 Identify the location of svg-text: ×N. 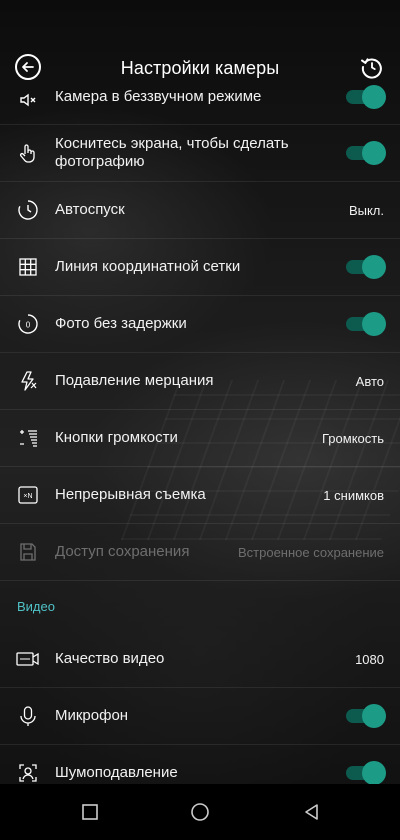
(27, 496).